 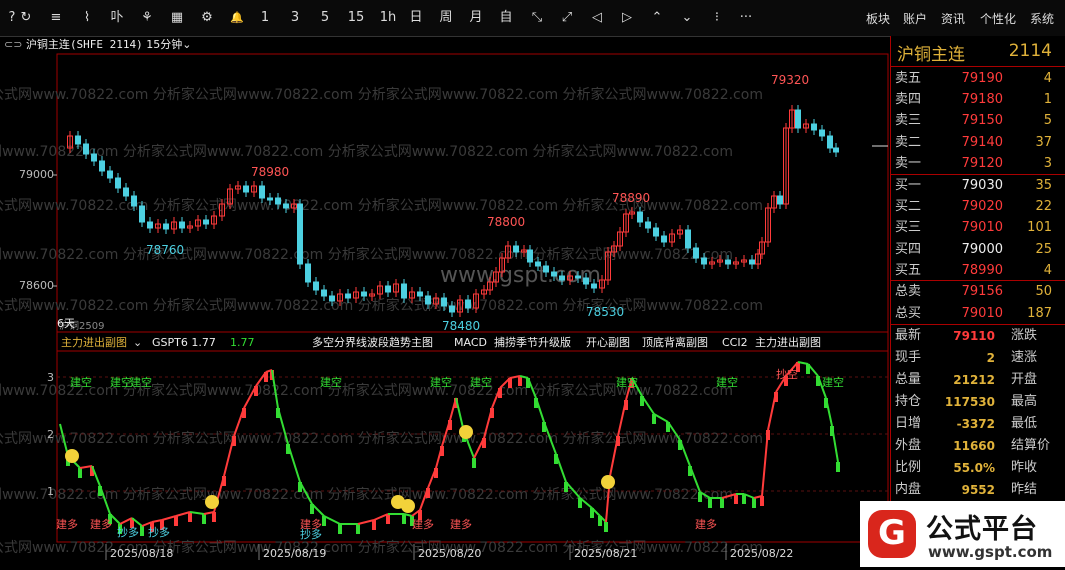 I want to click on period-1h: 1h, so click(x=388, y=18).